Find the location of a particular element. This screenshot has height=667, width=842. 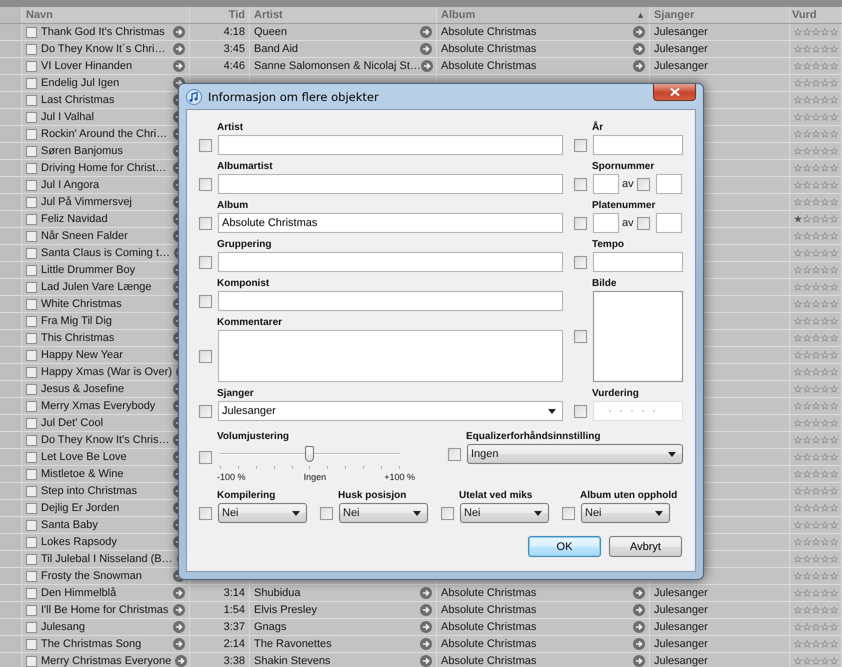

input-field: Absolute Christmas is located at coordinates (390, 223).